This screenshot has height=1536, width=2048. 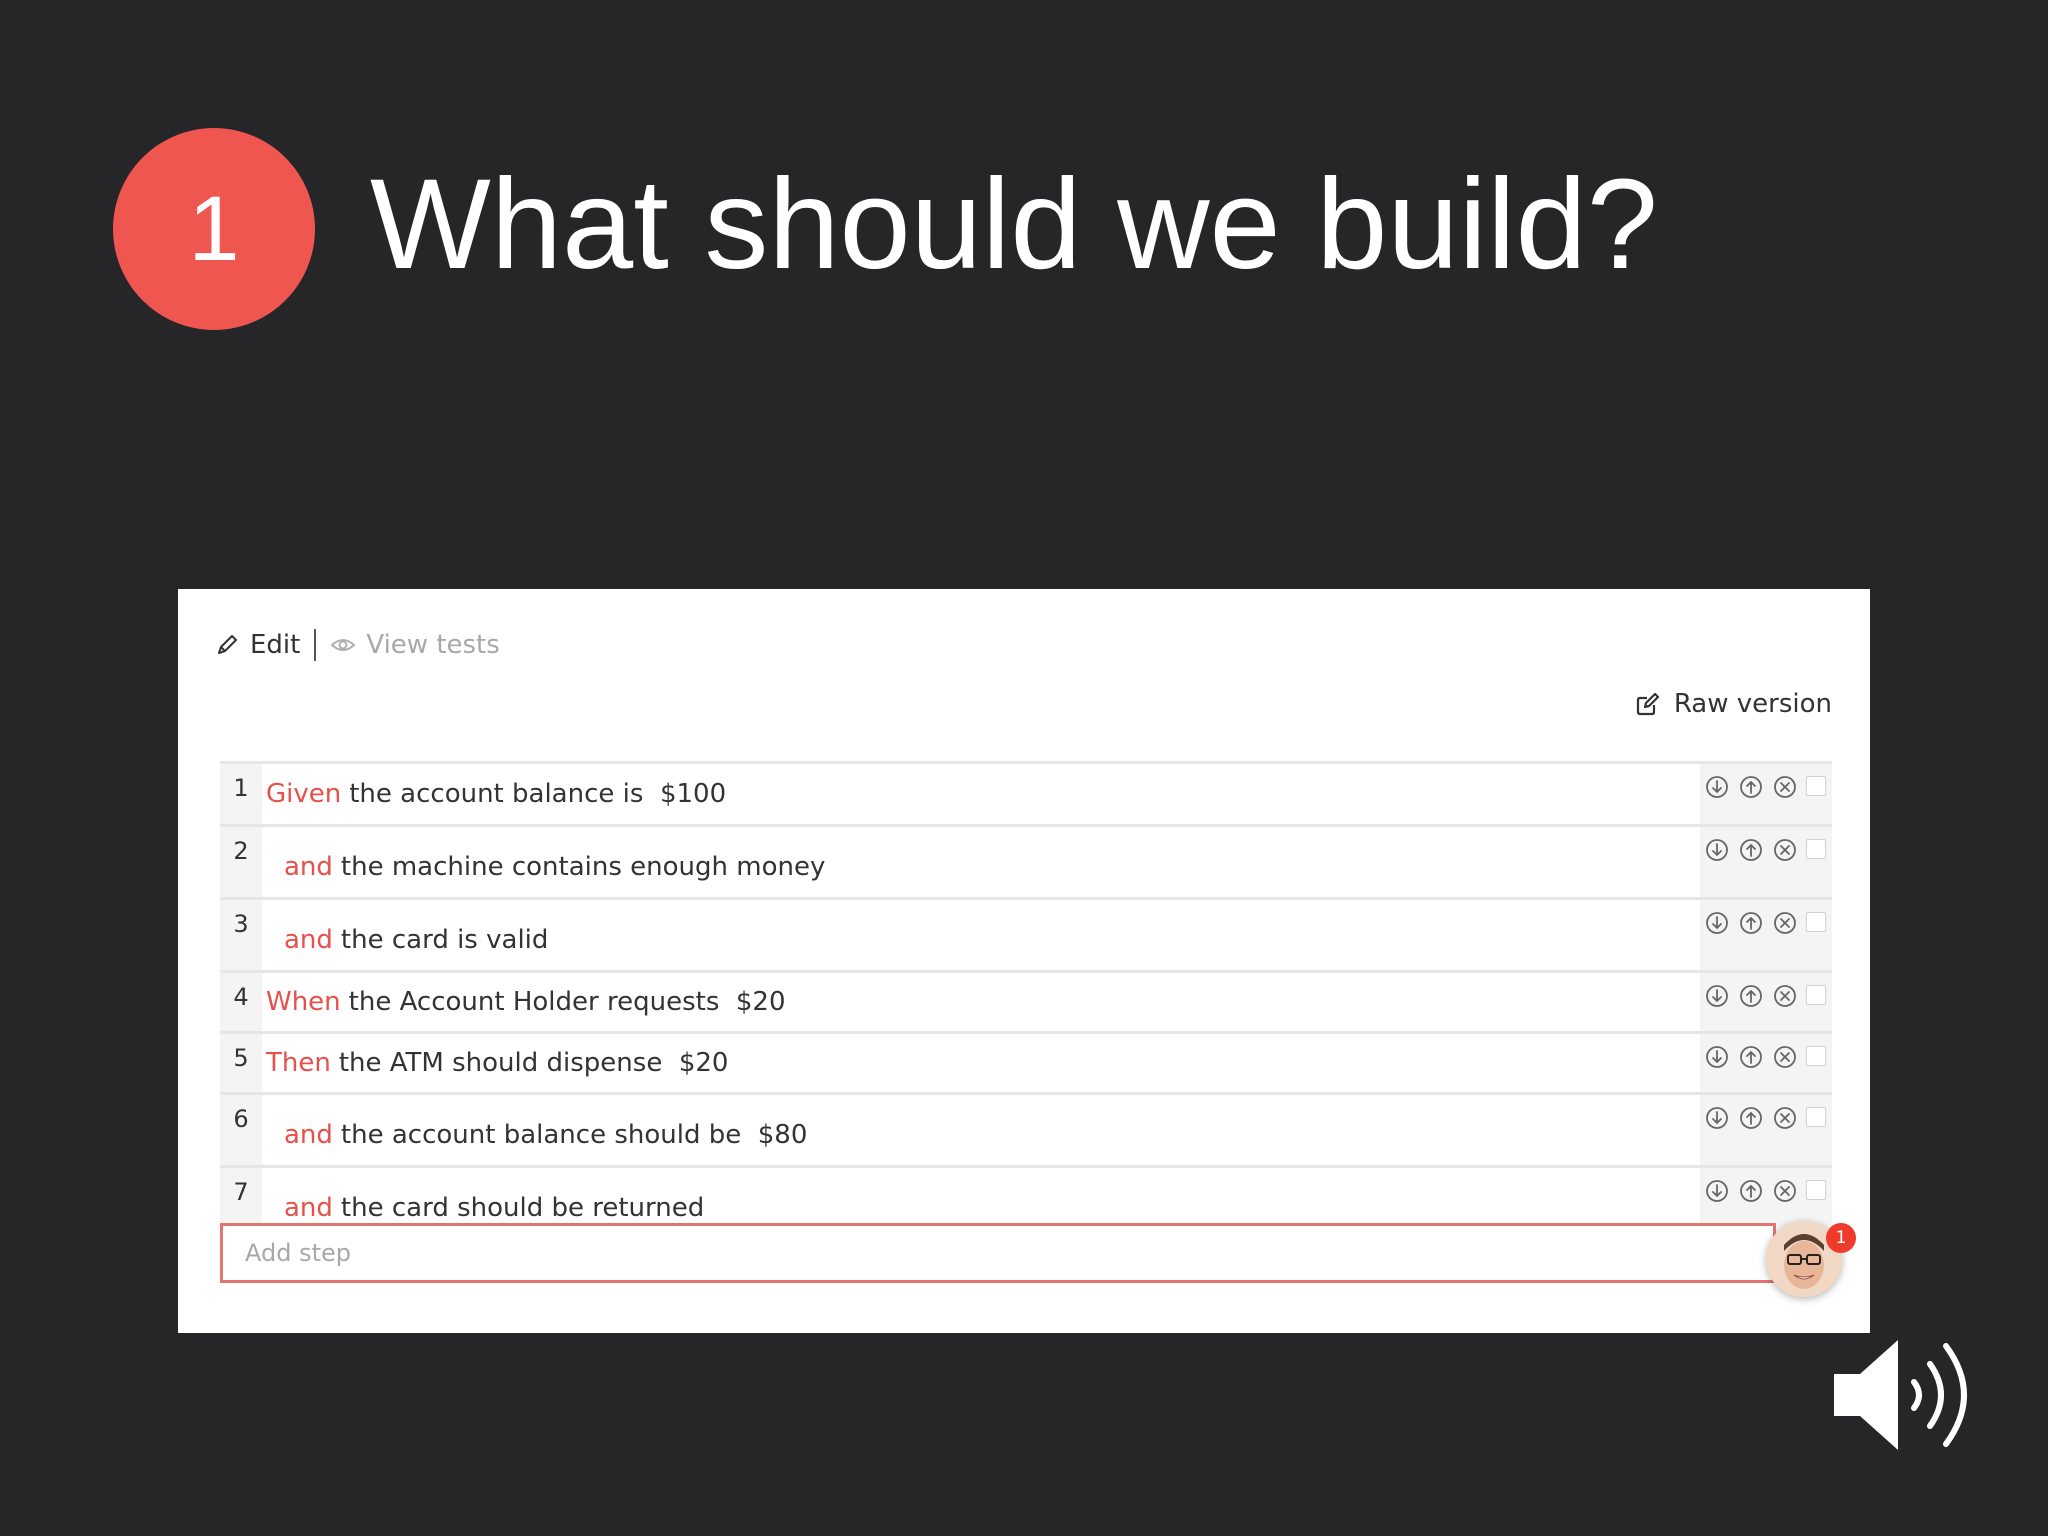 I want to click on step-row-number: 2, so click(x=241, y=851).